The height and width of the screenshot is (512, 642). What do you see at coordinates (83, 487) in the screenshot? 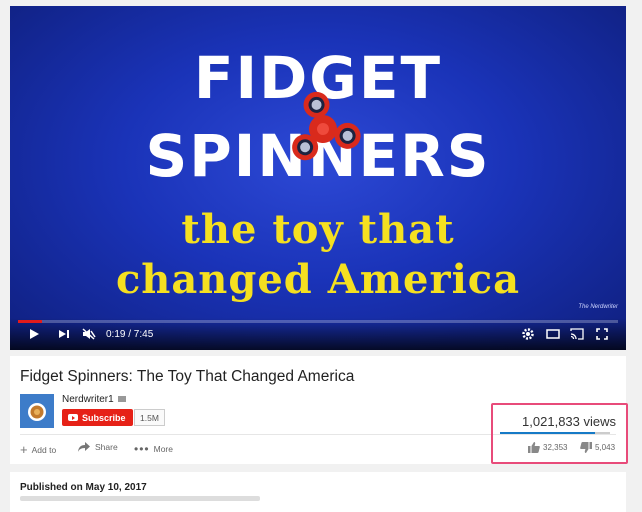
I see `published-date: Published on May 10, 2017` at bounding box center [83, 487].